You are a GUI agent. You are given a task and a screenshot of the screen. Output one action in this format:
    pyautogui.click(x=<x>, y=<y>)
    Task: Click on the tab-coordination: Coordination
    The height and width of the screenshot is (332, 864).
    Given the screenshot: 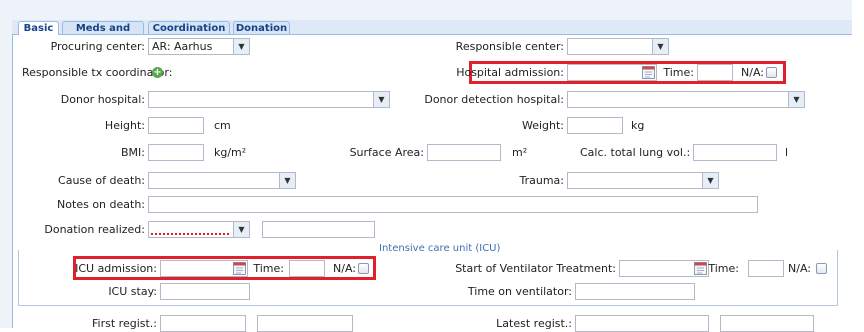 What is the action you would take?
    pyautogui.click(x=189, y=27)
    